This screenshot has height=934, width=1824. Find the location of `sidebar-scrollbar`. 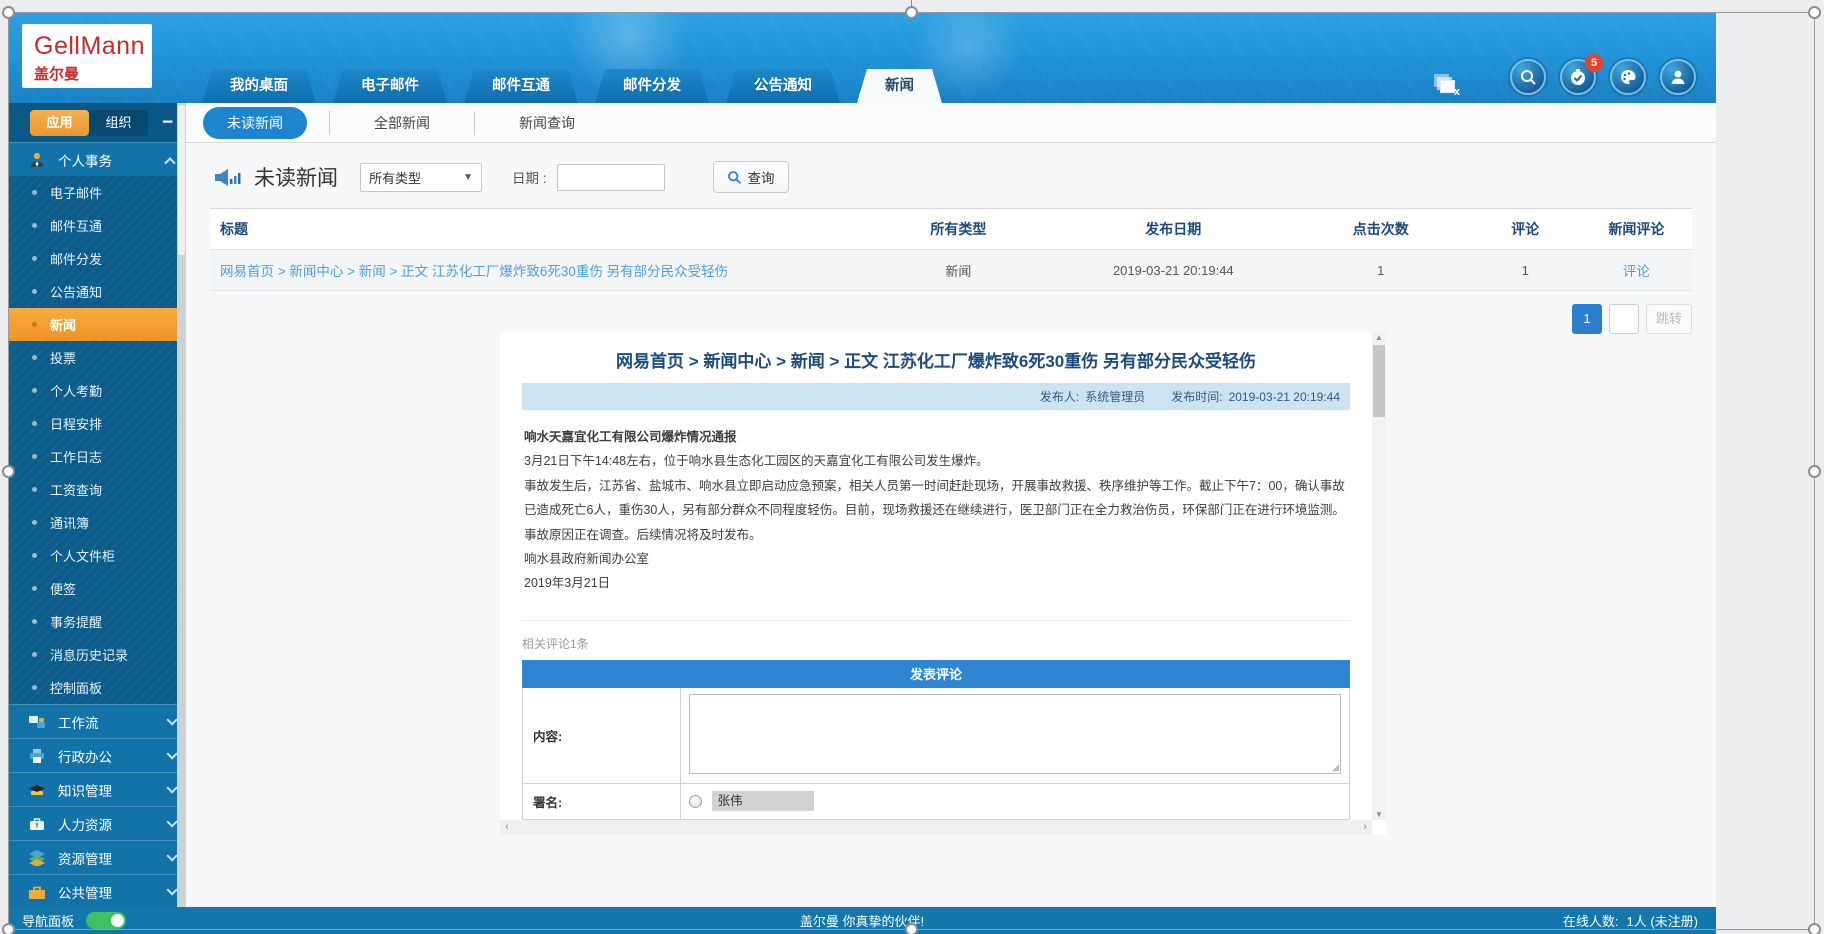

sidebar-scrollbar is located at coordinates (181, 505).